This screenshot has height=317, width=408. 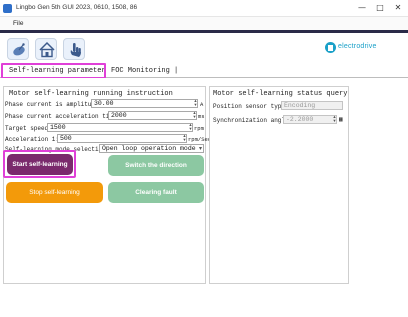 I want to click on hand-pointer-button, so click(x=74, y=49).